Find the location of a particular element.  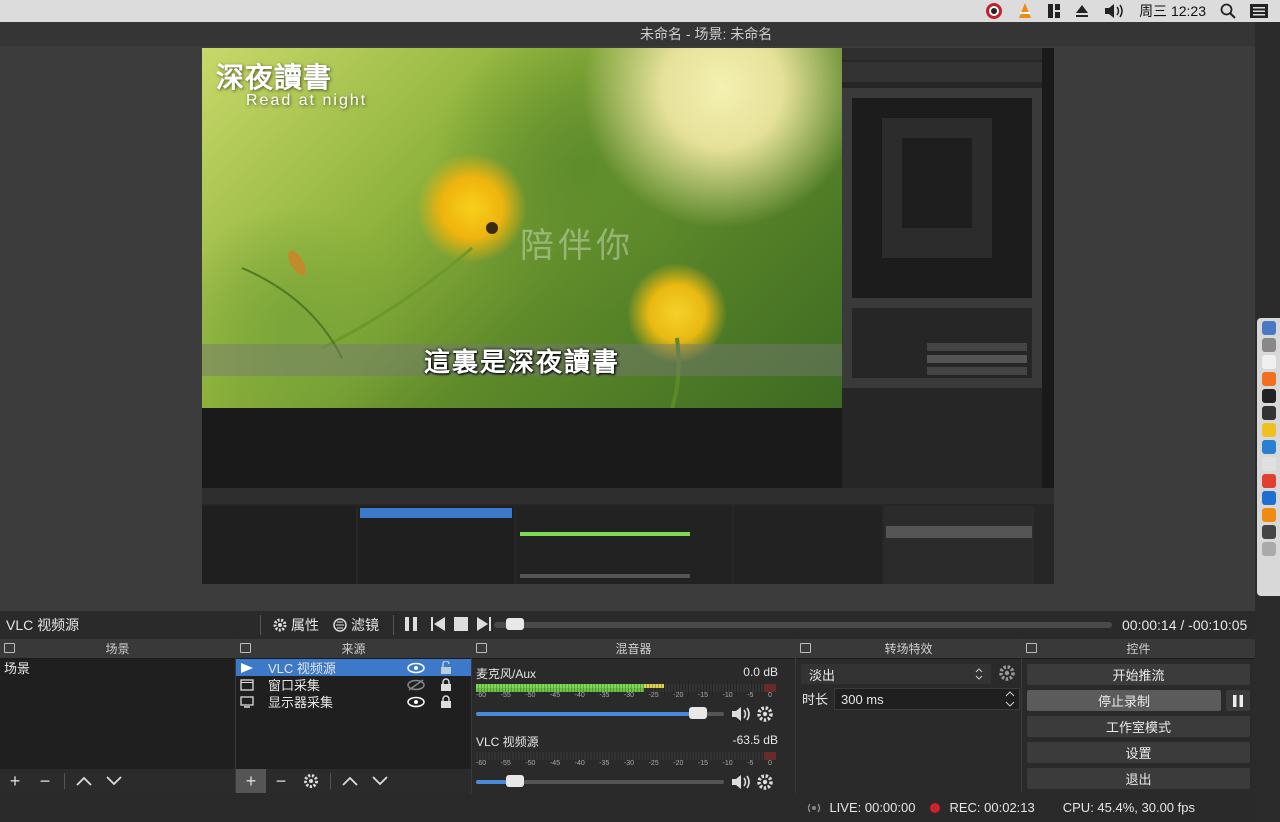

clock-text: 周三 12:23 is located at coordinates (1172, 11).